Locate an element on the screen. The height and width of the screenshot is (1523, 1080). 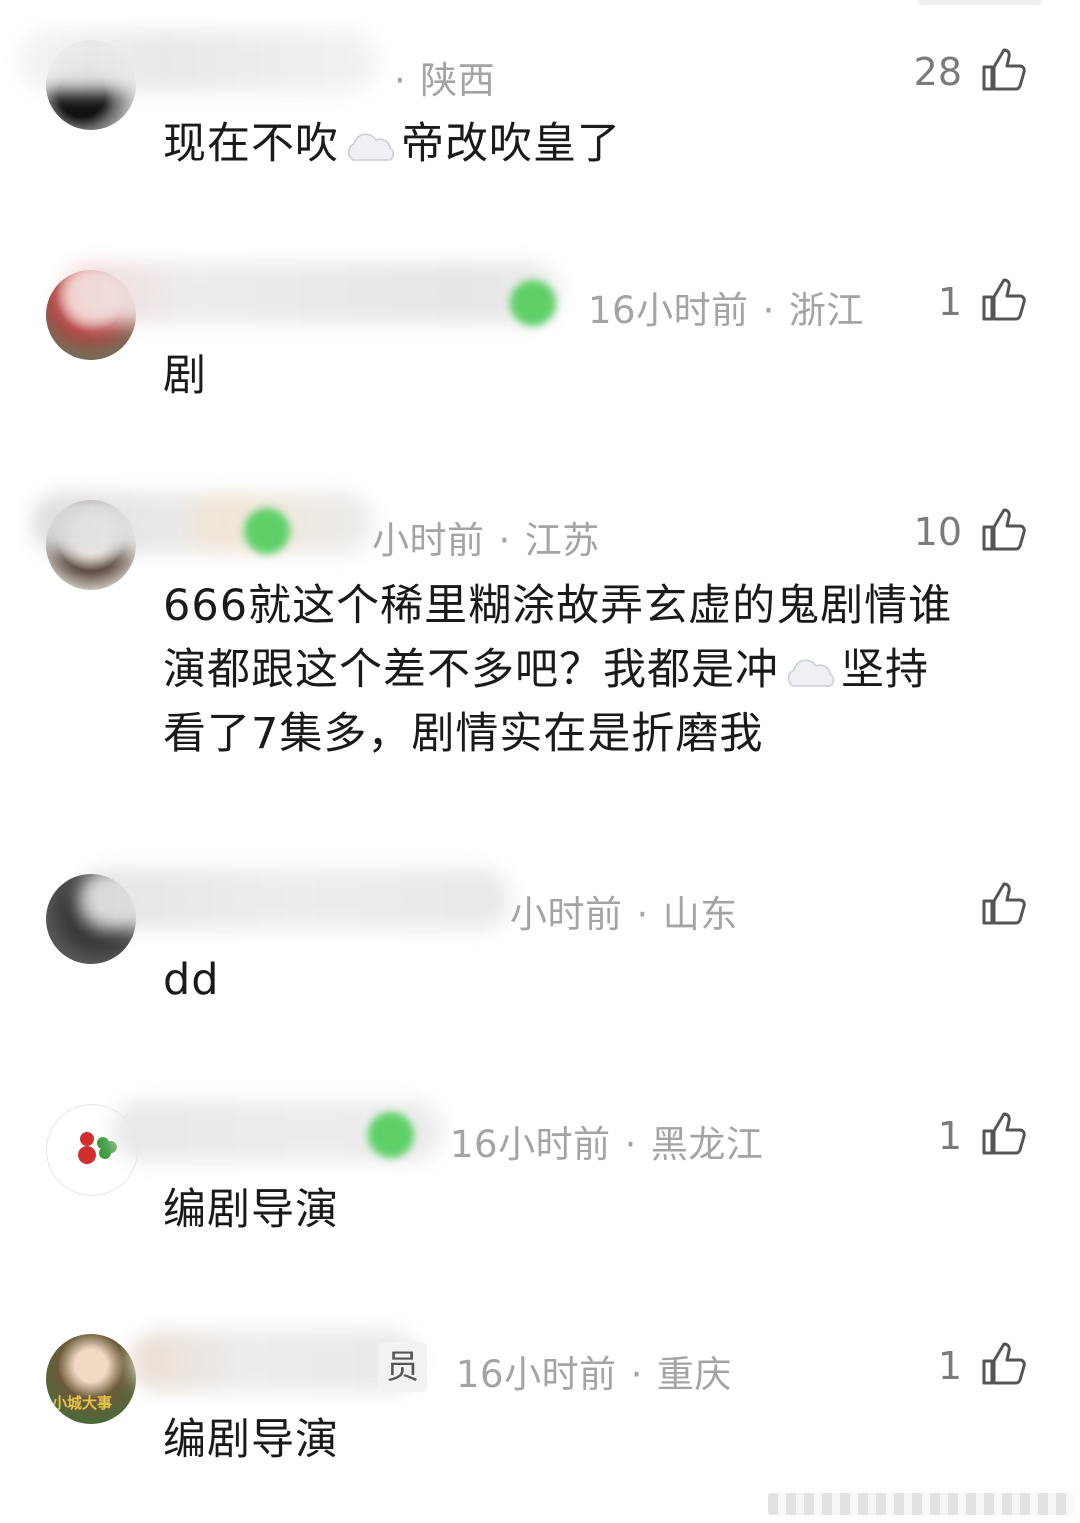
comment-meta: 16小时前 · 浙江 is located at coordinates (726, 307).